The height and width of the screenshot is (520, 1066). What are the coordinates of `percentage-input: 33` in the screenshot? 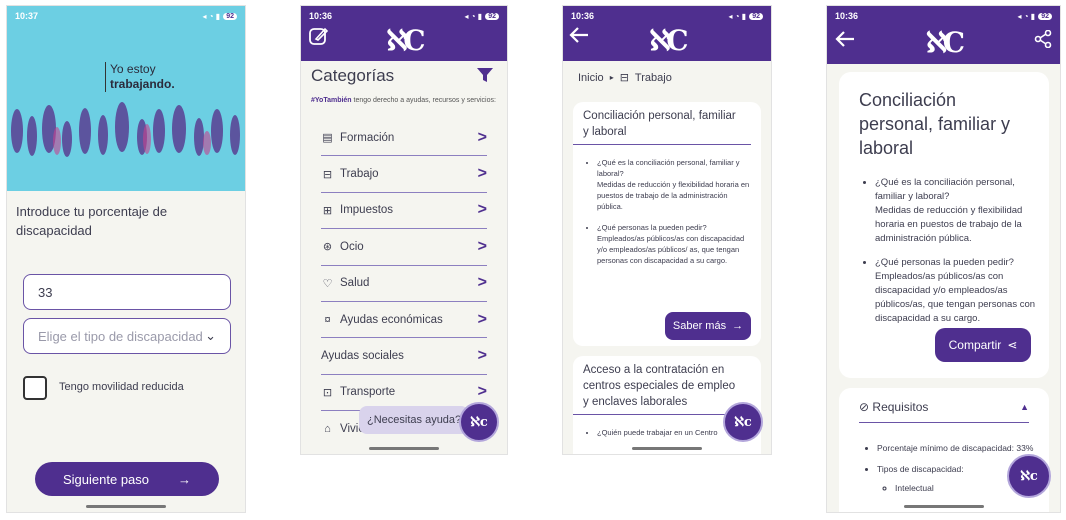 It's located at (127, 292).